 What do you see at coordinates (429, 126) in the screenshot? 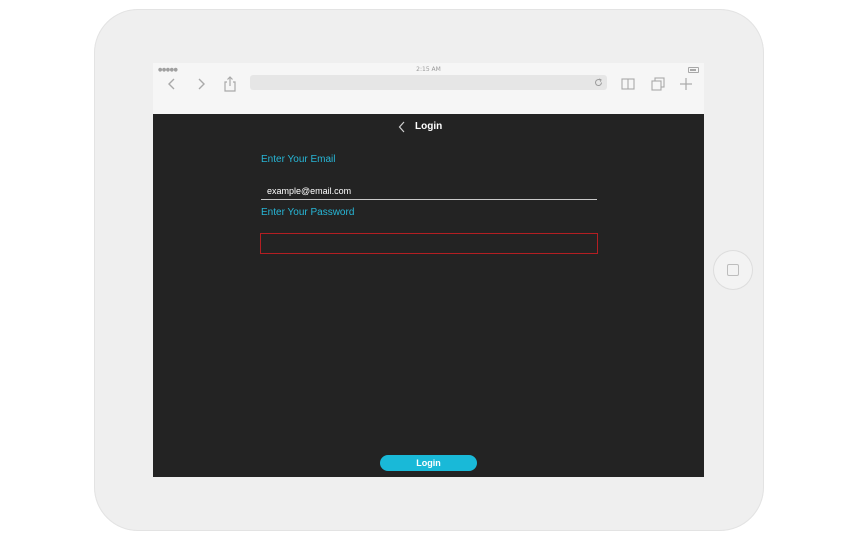
I see `page-title: Login` at bounding box center [429, 126].